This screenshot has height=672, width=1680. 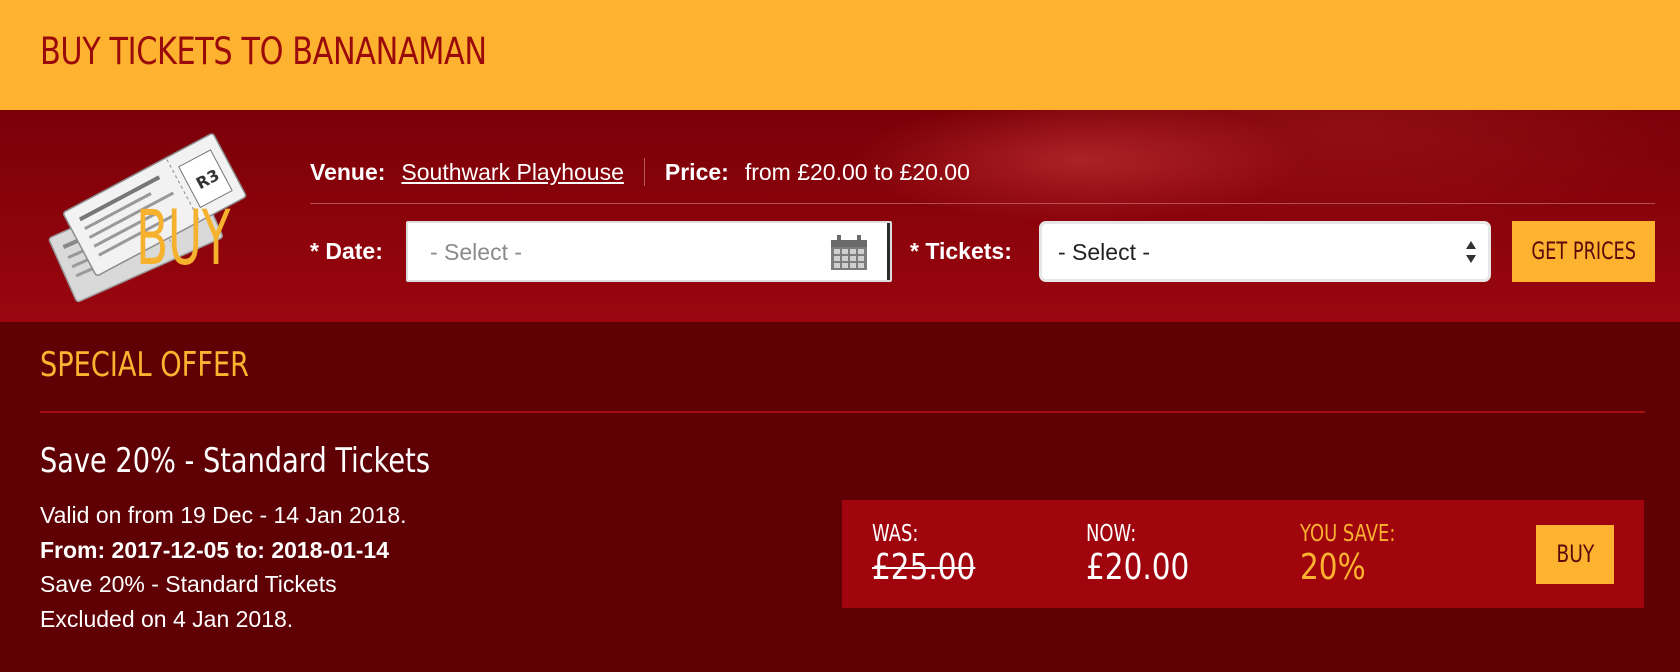 I want to click on page-title: BUY TICKETS TO BANANAMAN, so click(x=263, y=51).